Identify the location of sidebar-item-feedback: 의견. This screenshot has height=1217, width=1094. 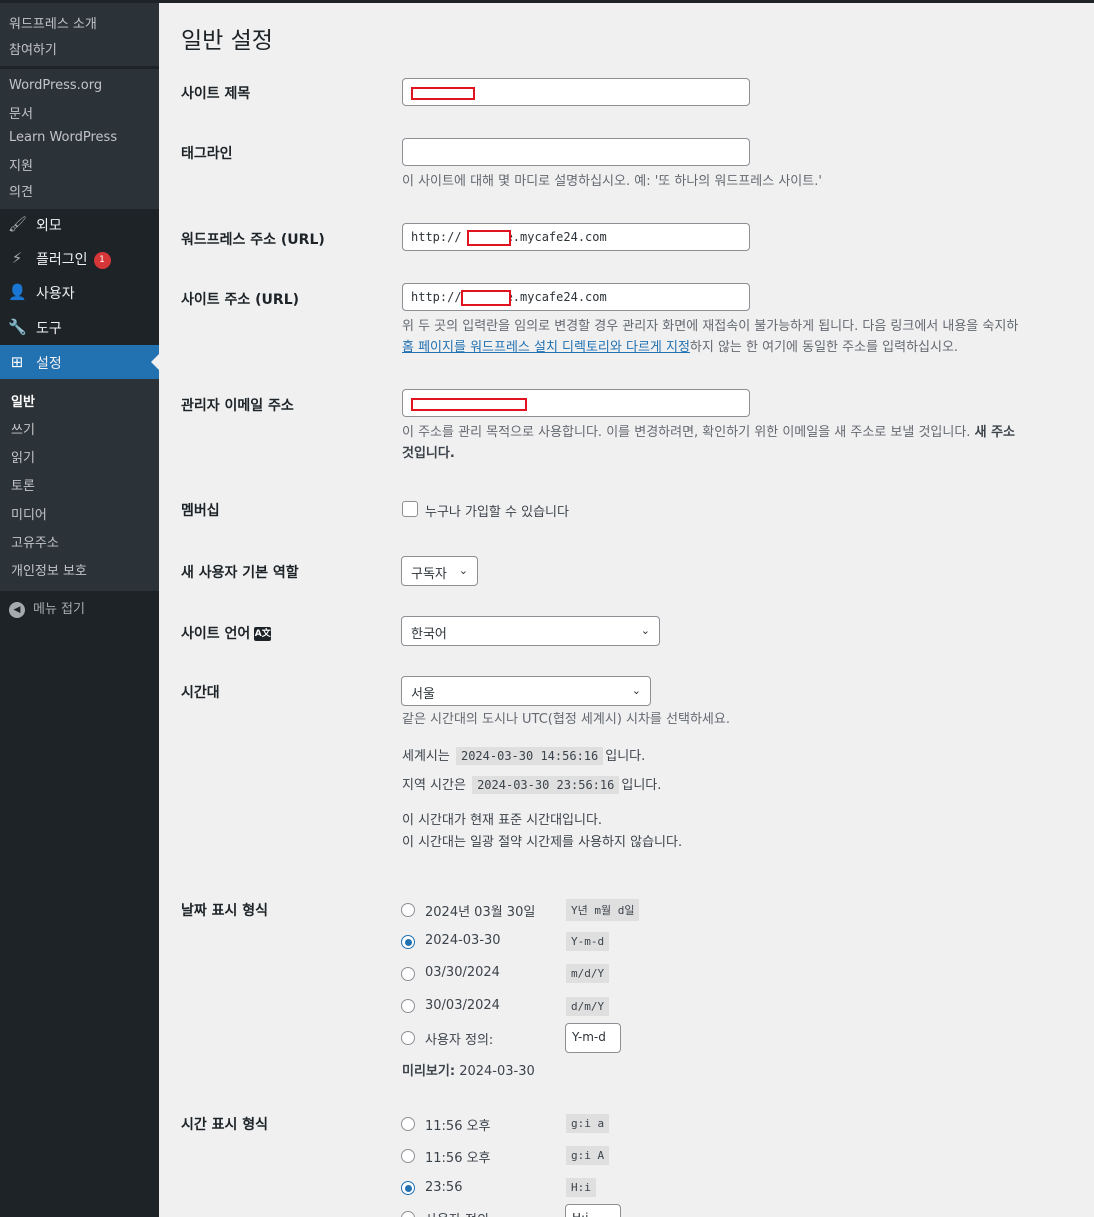
(21, 190).